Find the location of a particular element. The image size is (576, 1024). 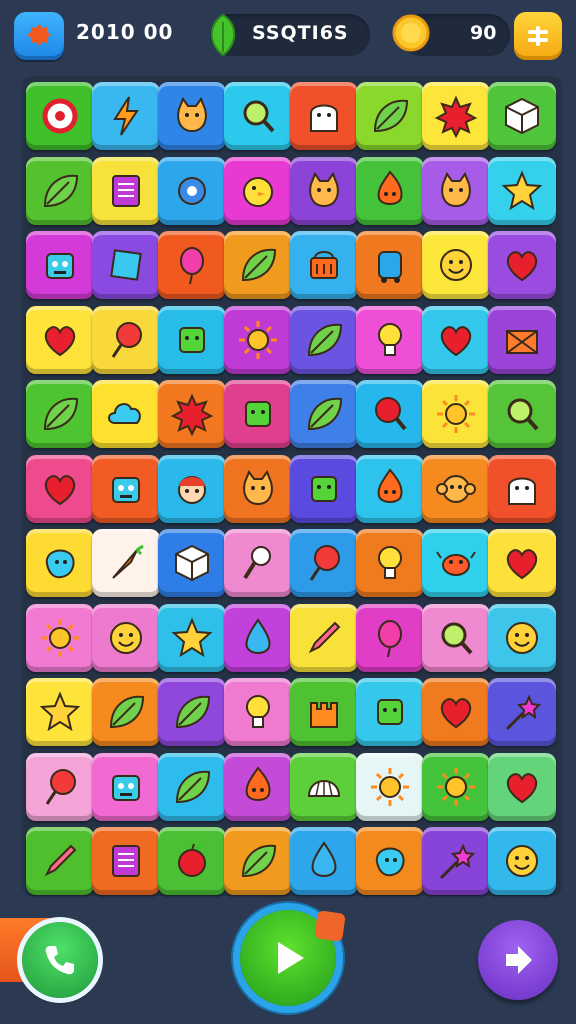

lollipop-icon is located at coordinates (324, 563).